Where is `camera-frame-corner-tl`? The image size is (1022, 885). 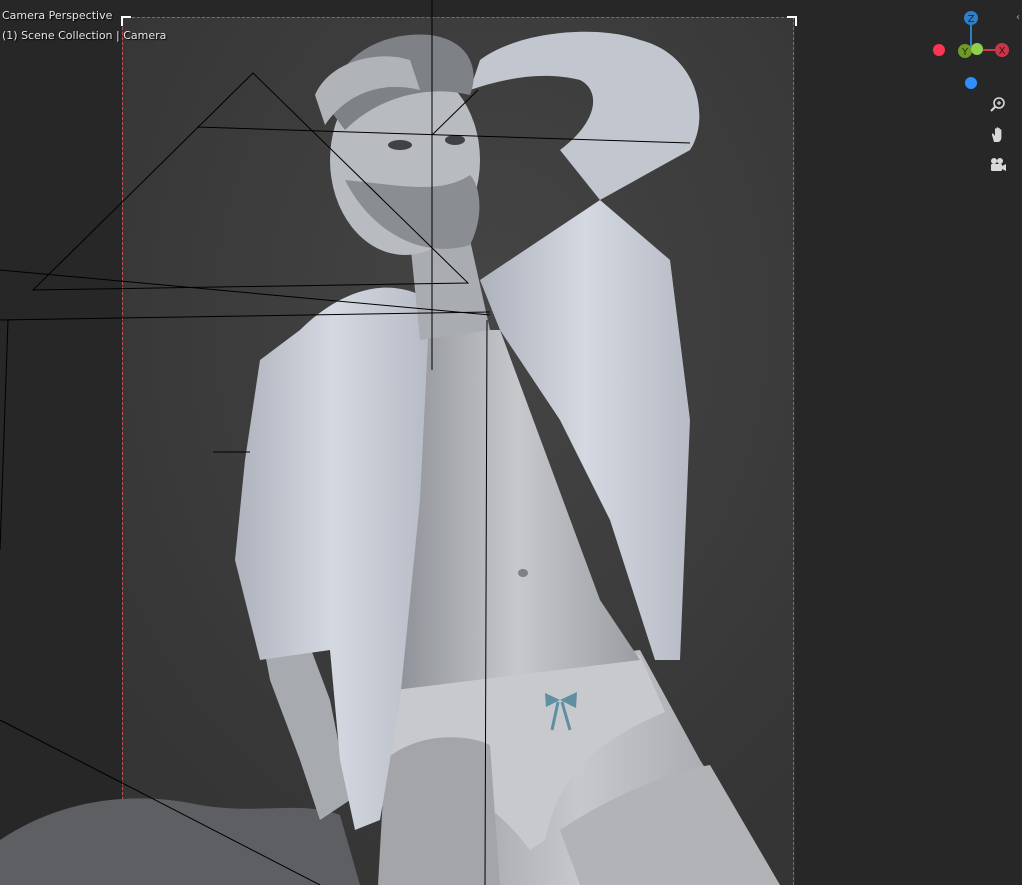
camera-frame-corner-tl is located at coordinates (126, 21).